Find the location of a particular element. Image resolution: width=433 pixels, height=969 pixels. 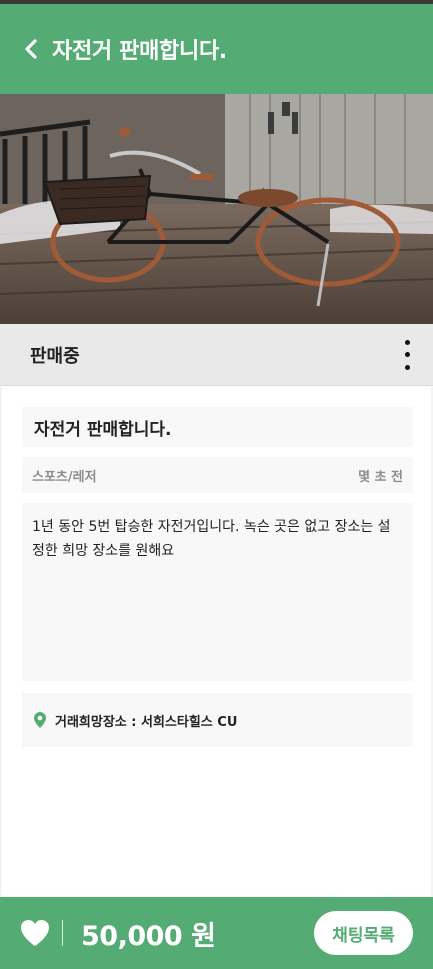

more-vertical-icon is located at coordinates (407, 354).